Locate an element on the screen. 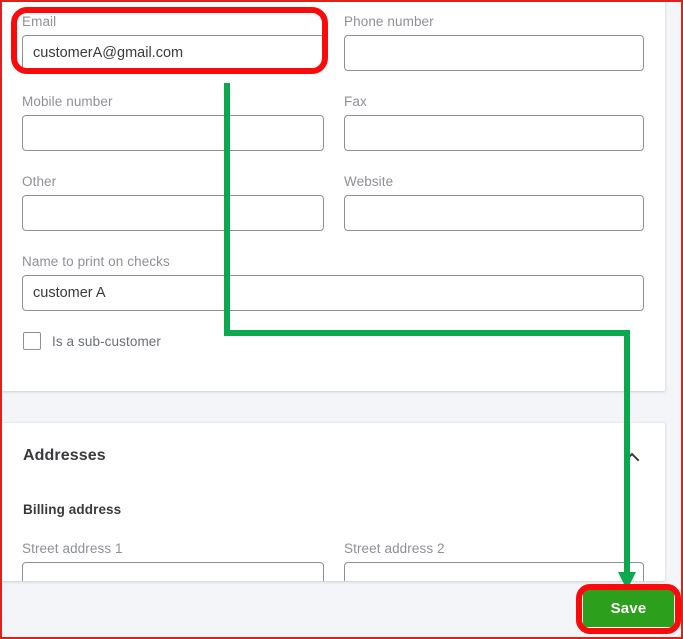 The height and width of the screenshot is (639, 683). website-field: Website is located at coordinates (494, 202).